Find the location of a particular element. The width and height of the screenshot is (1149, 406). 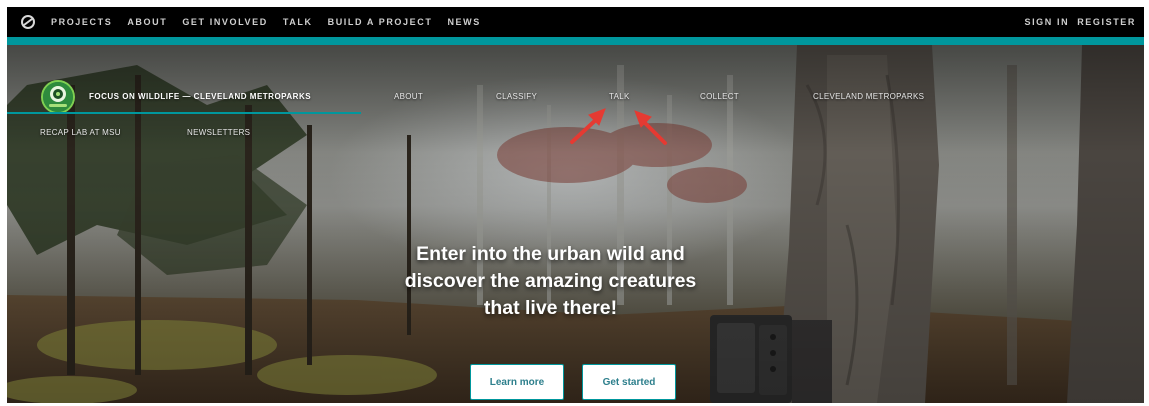

project-nav-cleveland-metroparks: CLEVELAND METROPARKS is located at coordinates (868, 96).